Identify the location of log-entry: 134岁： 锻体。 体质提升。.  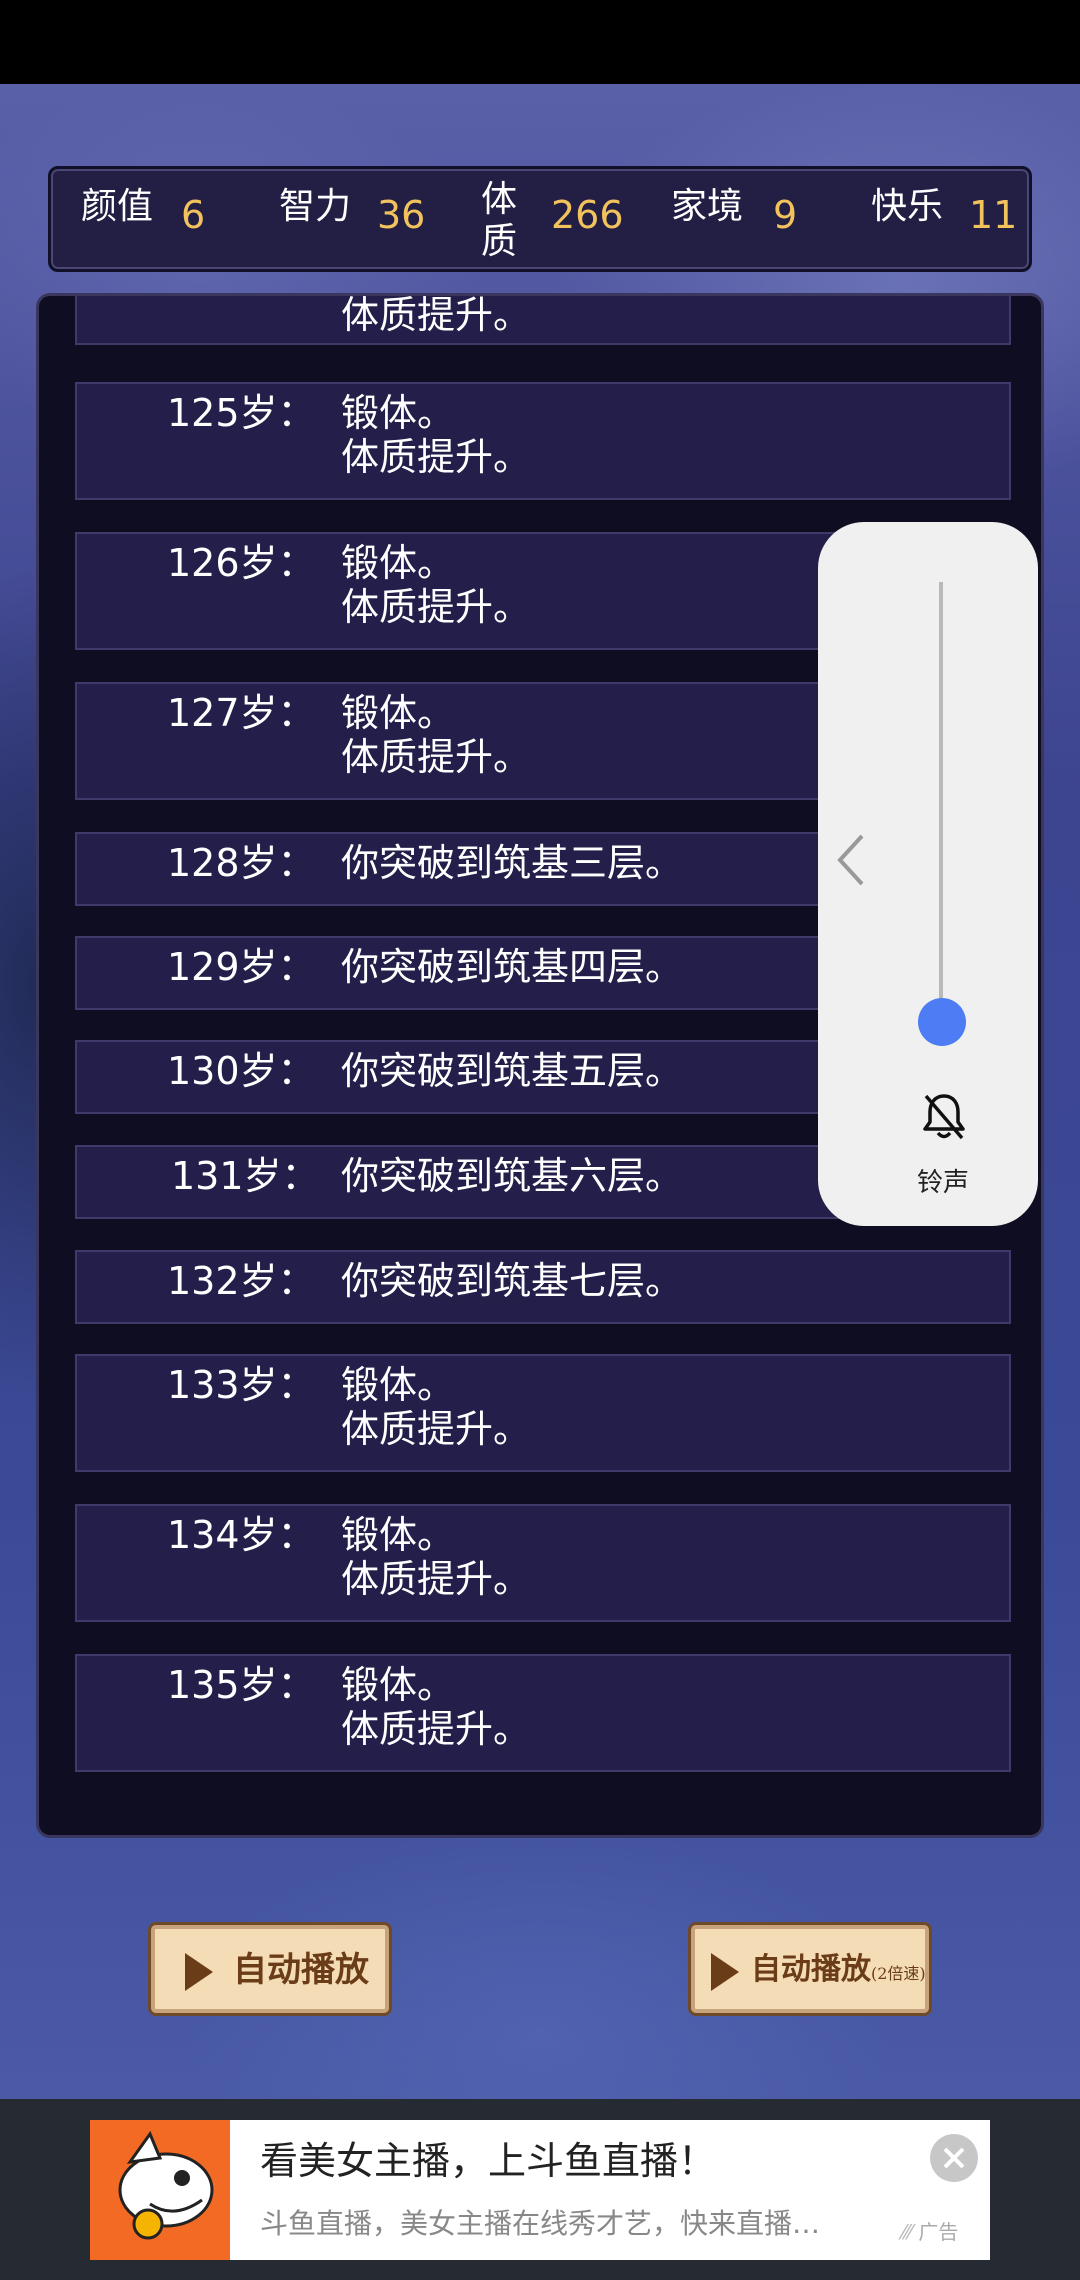
(543, 1563).